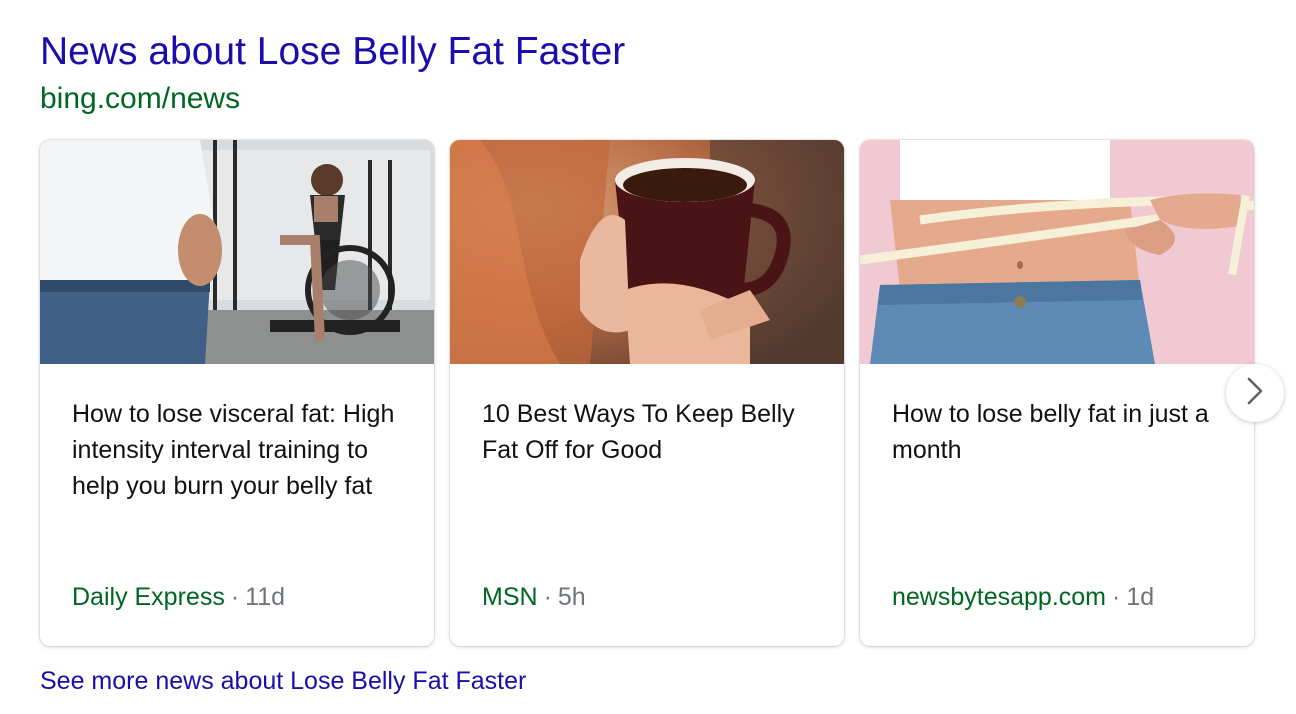 Image resolution: width=1296 pixels, height=714 pixels. I want to click on news-section-url: bing.com/news, so click(140, 98).